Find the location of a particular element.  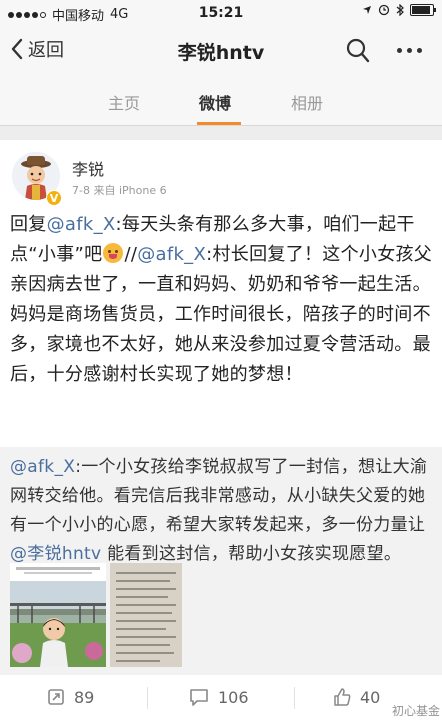

back-button: 返回 is located at coordinates (37, 49).